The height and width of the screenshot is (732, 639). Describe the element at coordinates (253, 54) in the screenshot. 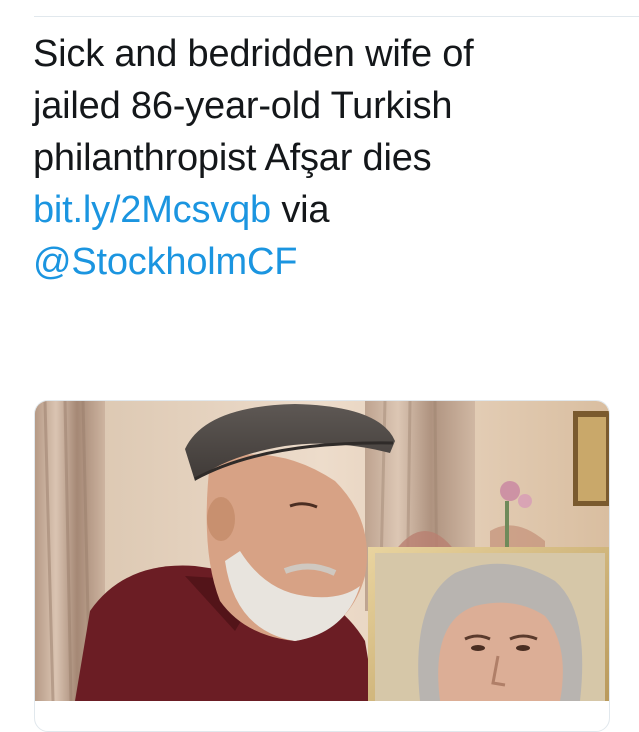

I see `tweet-text-line-1: Sick and bedridden wife of` at that location.